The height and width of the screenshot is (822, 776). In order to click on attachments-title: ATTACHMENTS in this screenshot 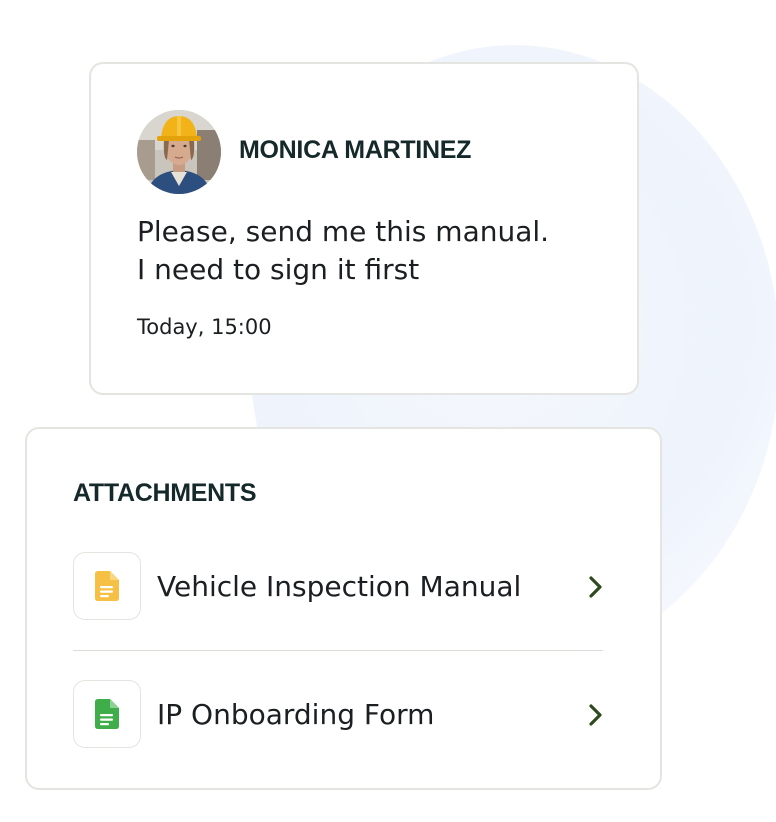, I will do `click(165, 493)`.